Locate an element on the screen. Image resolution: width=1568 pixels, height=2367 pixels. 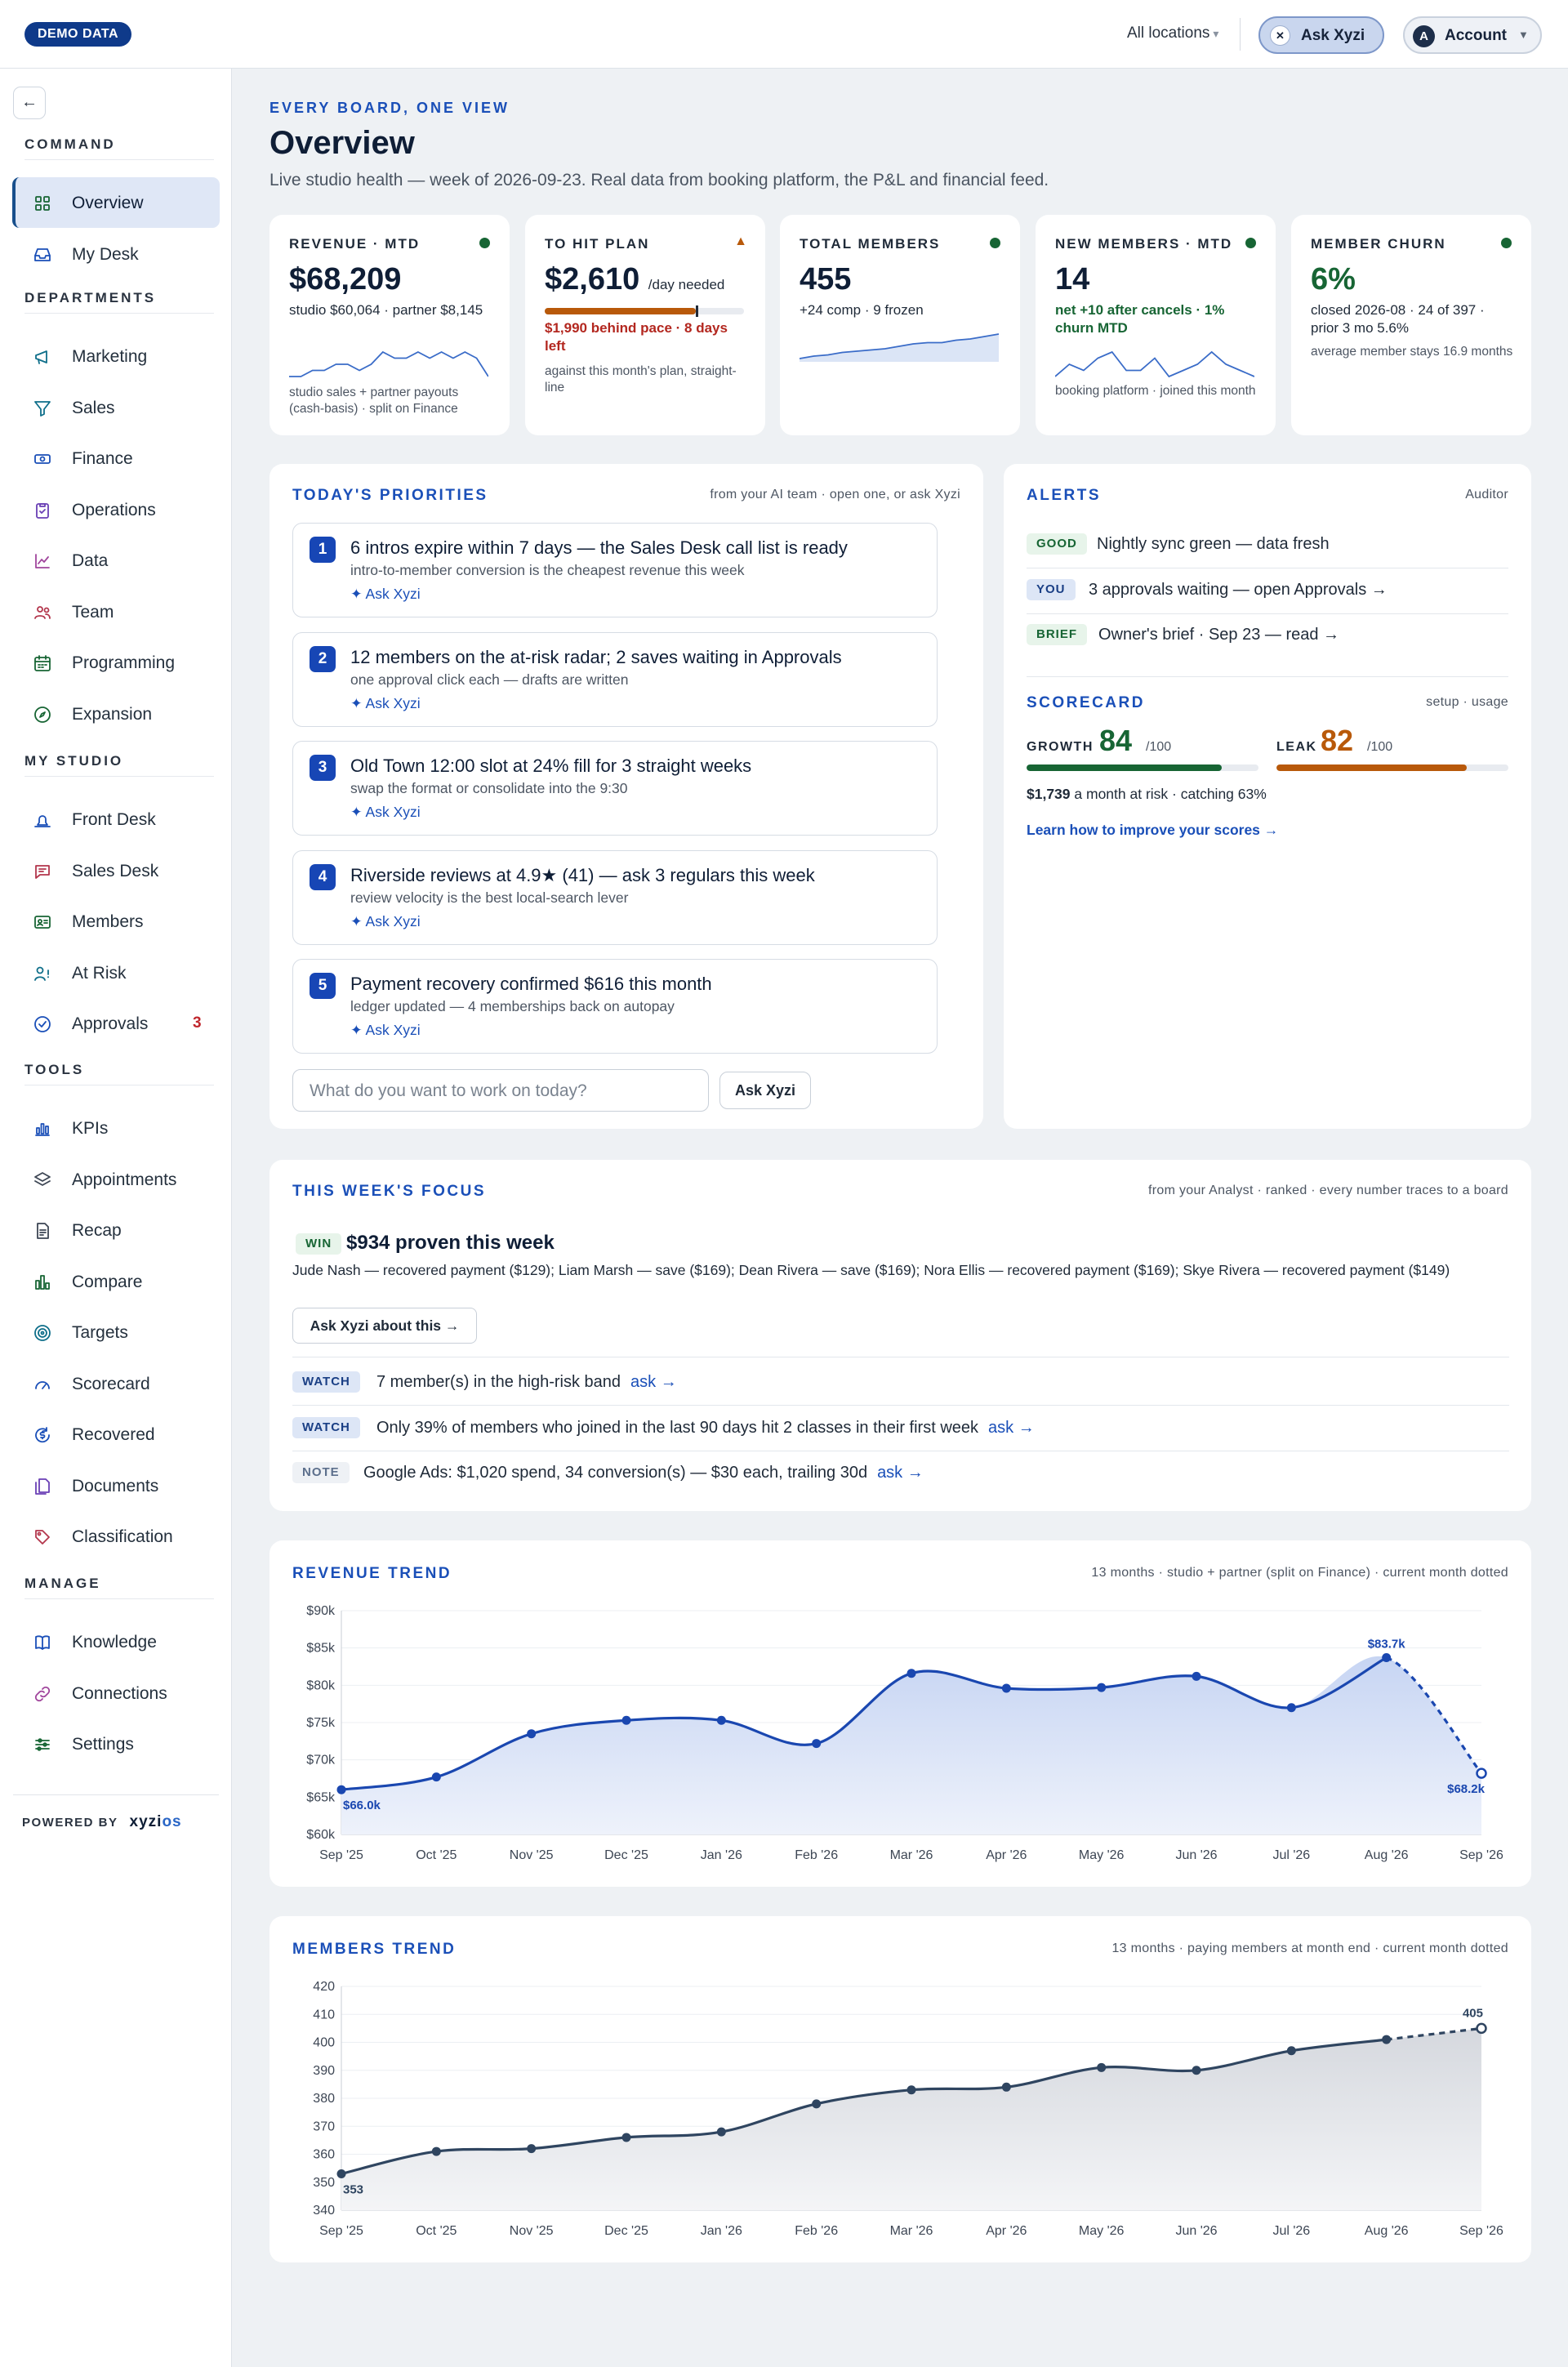
sidebar-item-label: My Desk is located at coordinates (106, 254).